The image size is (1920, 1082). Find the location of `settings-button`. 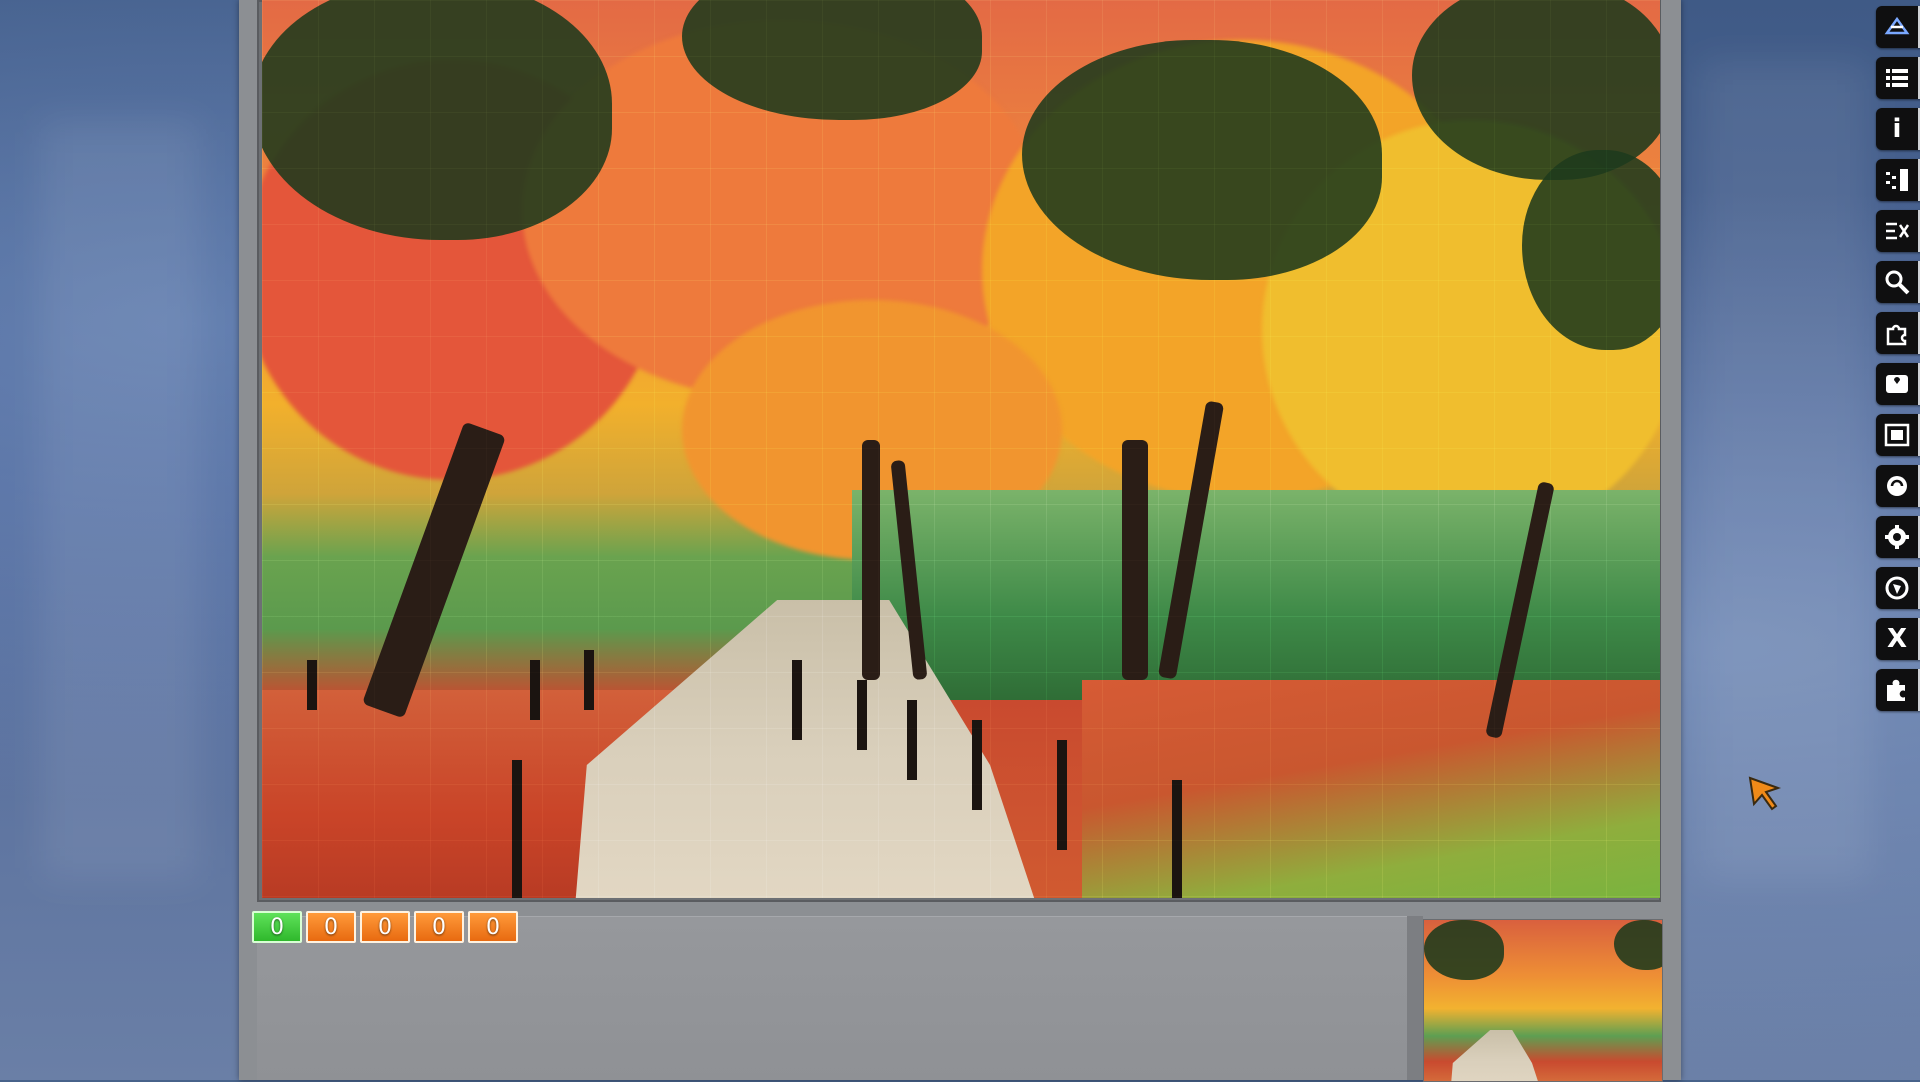

settings-button is located at coordinates (1898, 537).